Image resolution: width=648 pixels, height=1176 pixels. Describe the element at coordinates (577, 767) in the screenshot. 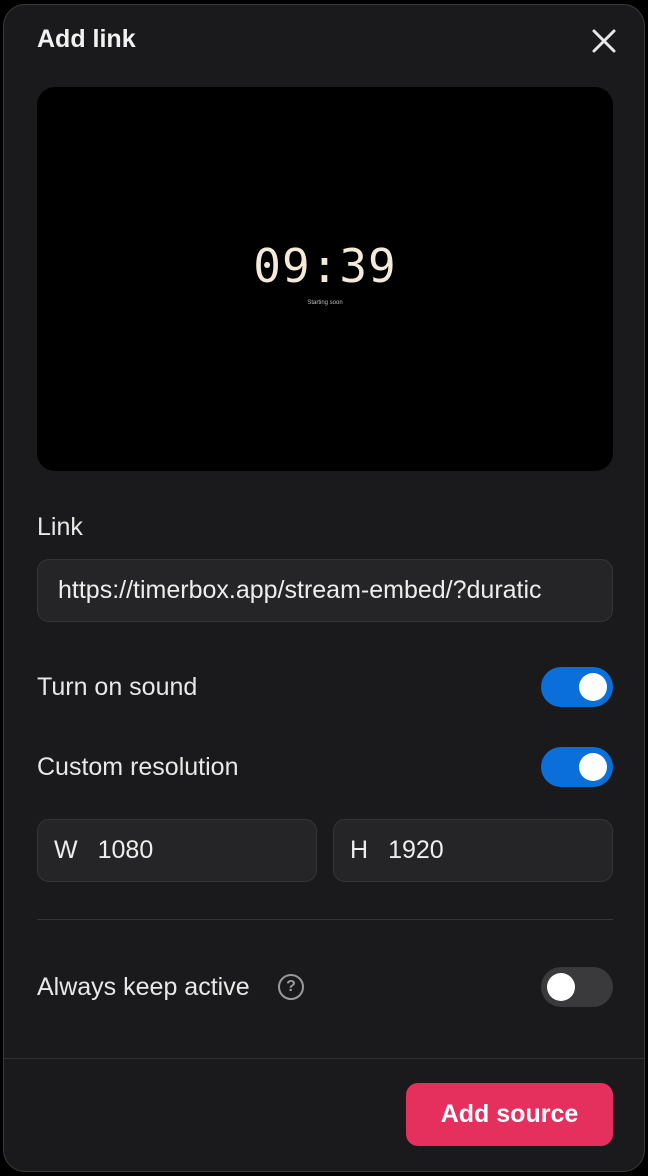

I see `custom-resolution-toggle` at that location.